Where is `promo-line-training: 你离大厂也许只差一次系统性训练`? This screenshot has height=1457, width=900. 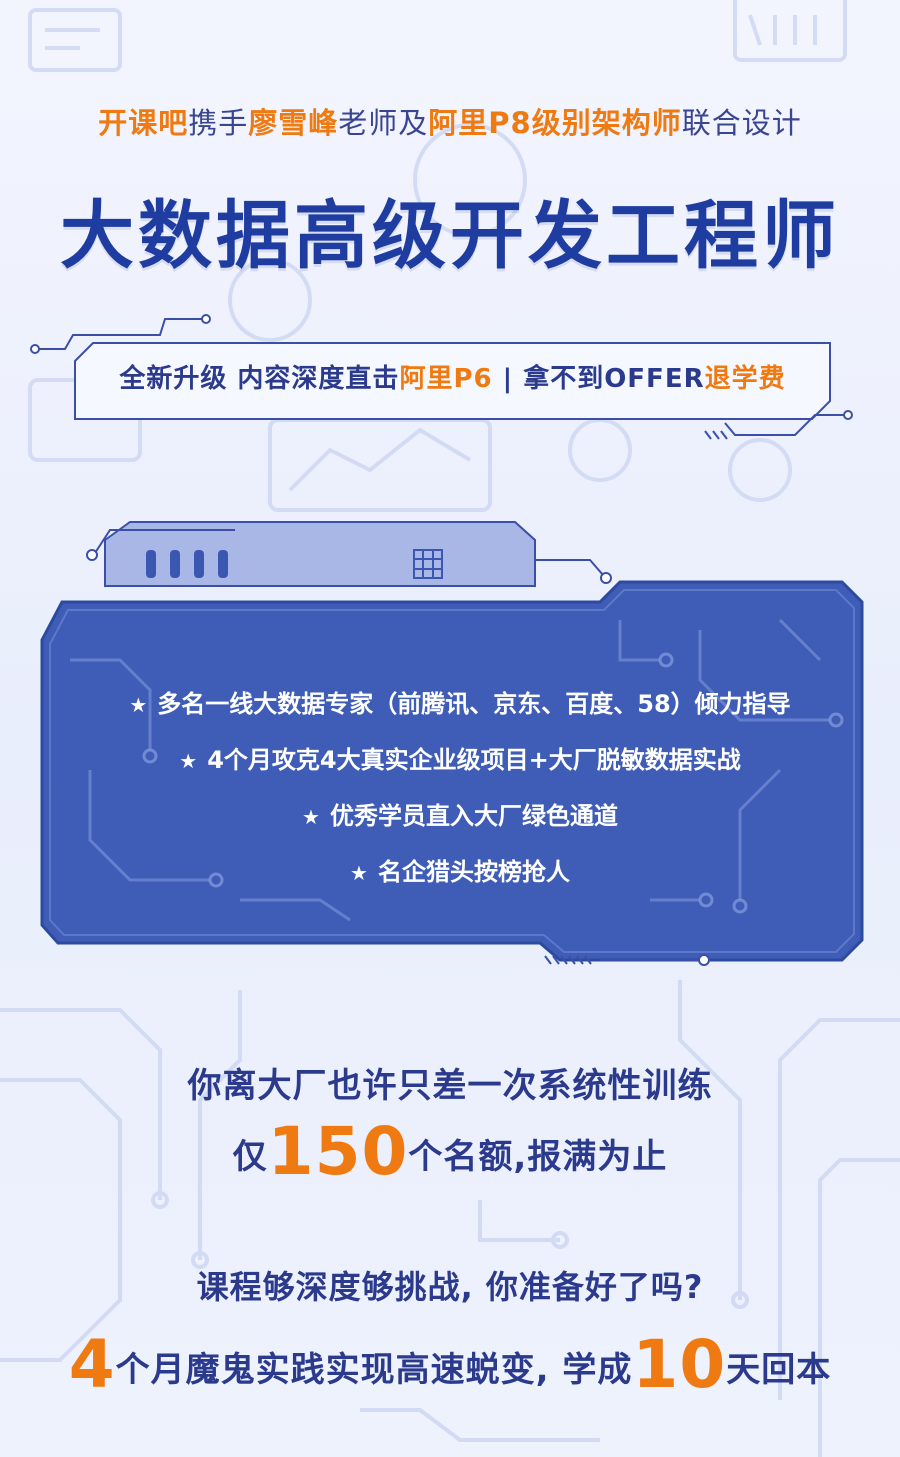 promo-line-training: 你离大厂也许只差一次系统性训练 is located at coordinates (450, 1086).